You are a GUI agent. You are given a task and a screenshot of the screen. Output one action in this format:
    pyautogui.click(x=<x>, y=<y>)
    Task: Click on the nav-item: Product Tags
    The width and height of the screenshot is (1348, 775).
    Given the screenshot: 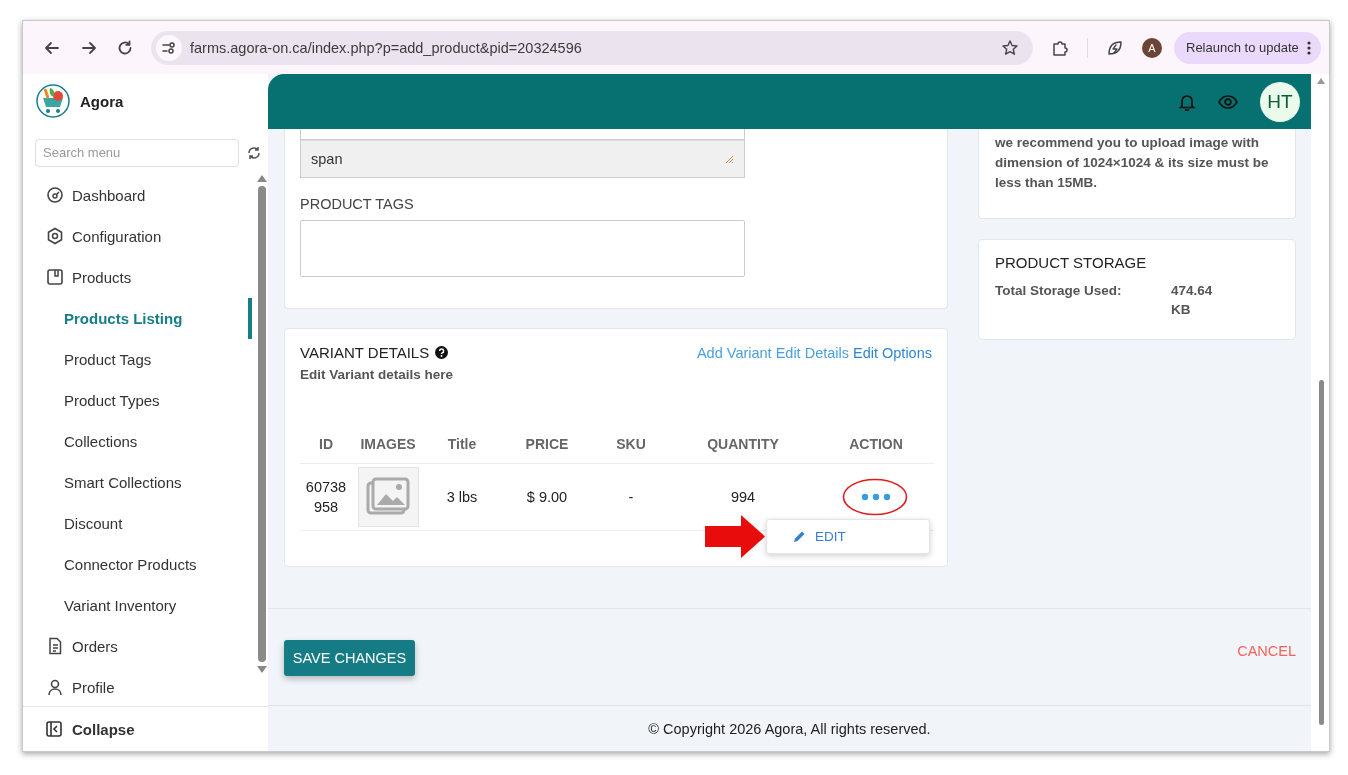 What is the action you would take?
    pyautogui.click(x=139, y=359)
    